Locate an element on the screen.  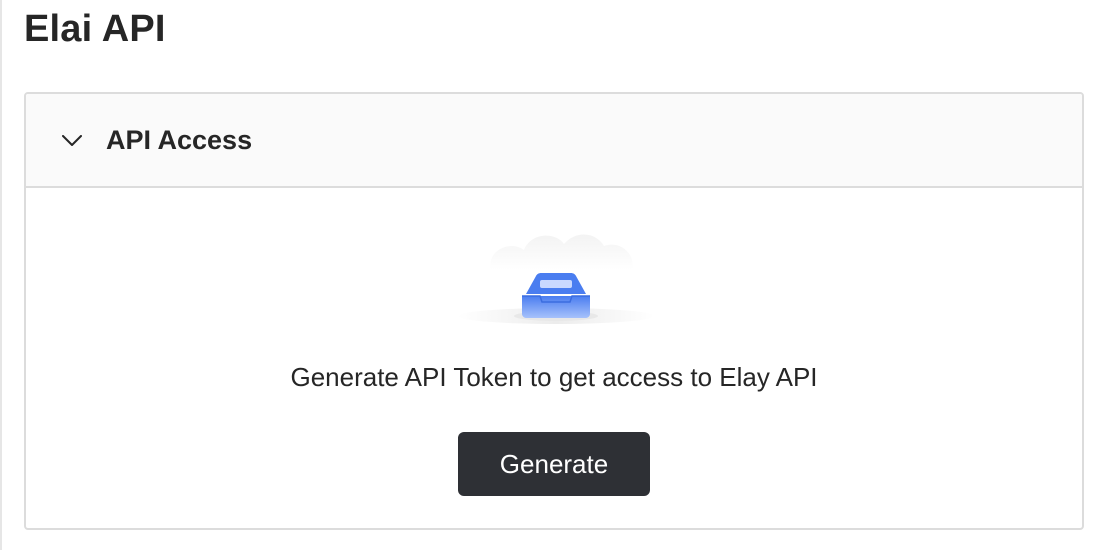
generate-button: Generate is located at coordinates (554, 464).